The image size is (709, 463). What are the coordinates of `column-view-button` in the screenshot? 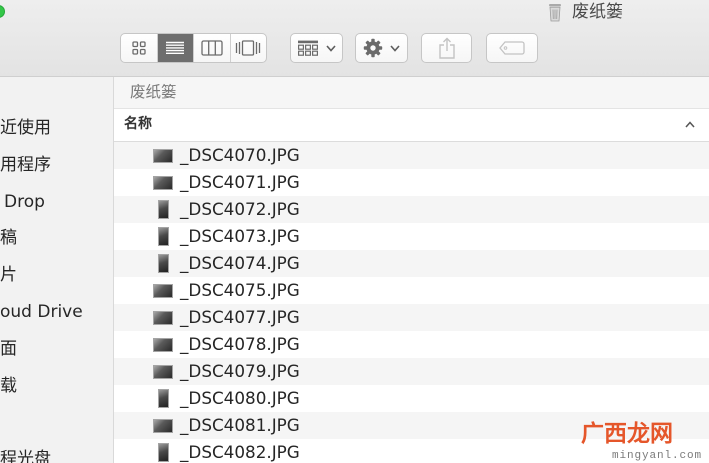 It's located at (211, 48).